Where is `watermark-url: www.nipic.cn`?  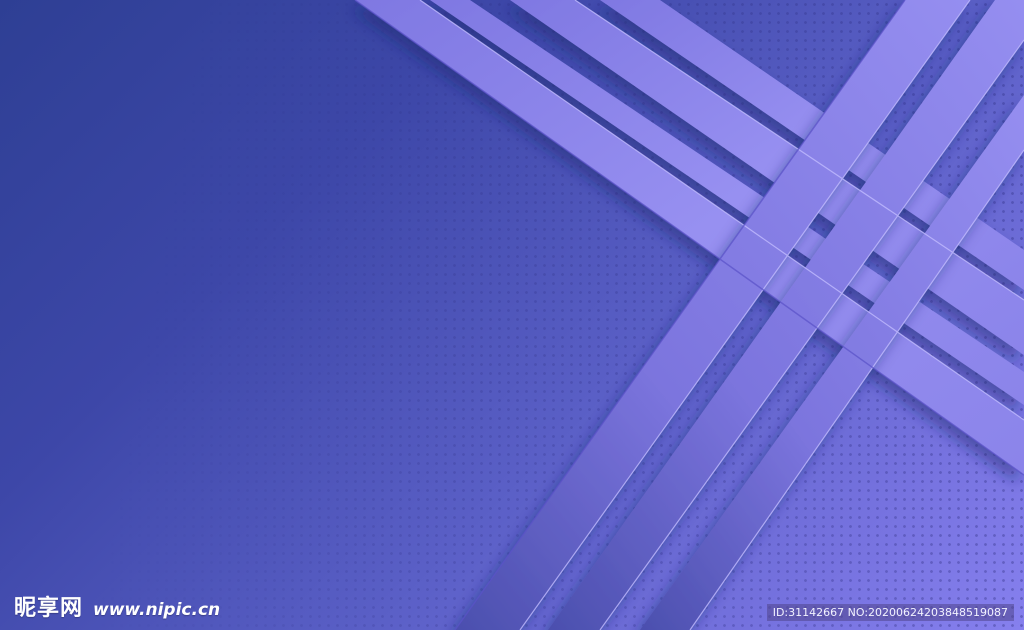 watermark-url: www.nipic.cn is located at coordinates (157, 610).